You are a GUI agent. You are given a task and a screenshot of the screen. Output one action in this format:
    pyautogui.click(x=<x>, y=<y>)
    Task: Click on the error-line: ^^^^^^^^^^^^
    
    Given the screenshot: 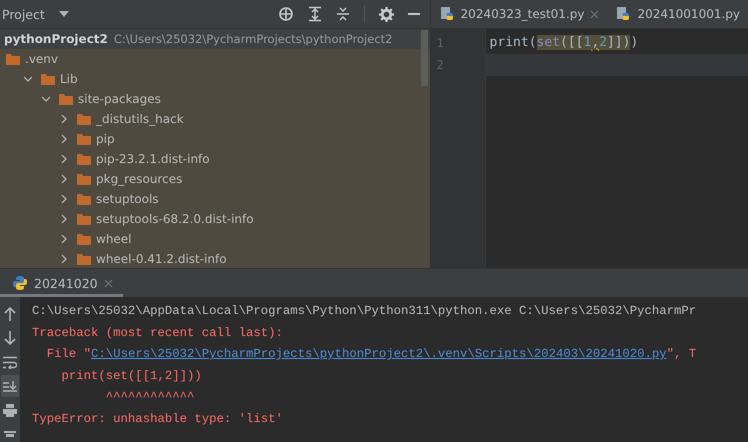 What is the action you would take?
    pyautogui.click(x=150, y=397)
    